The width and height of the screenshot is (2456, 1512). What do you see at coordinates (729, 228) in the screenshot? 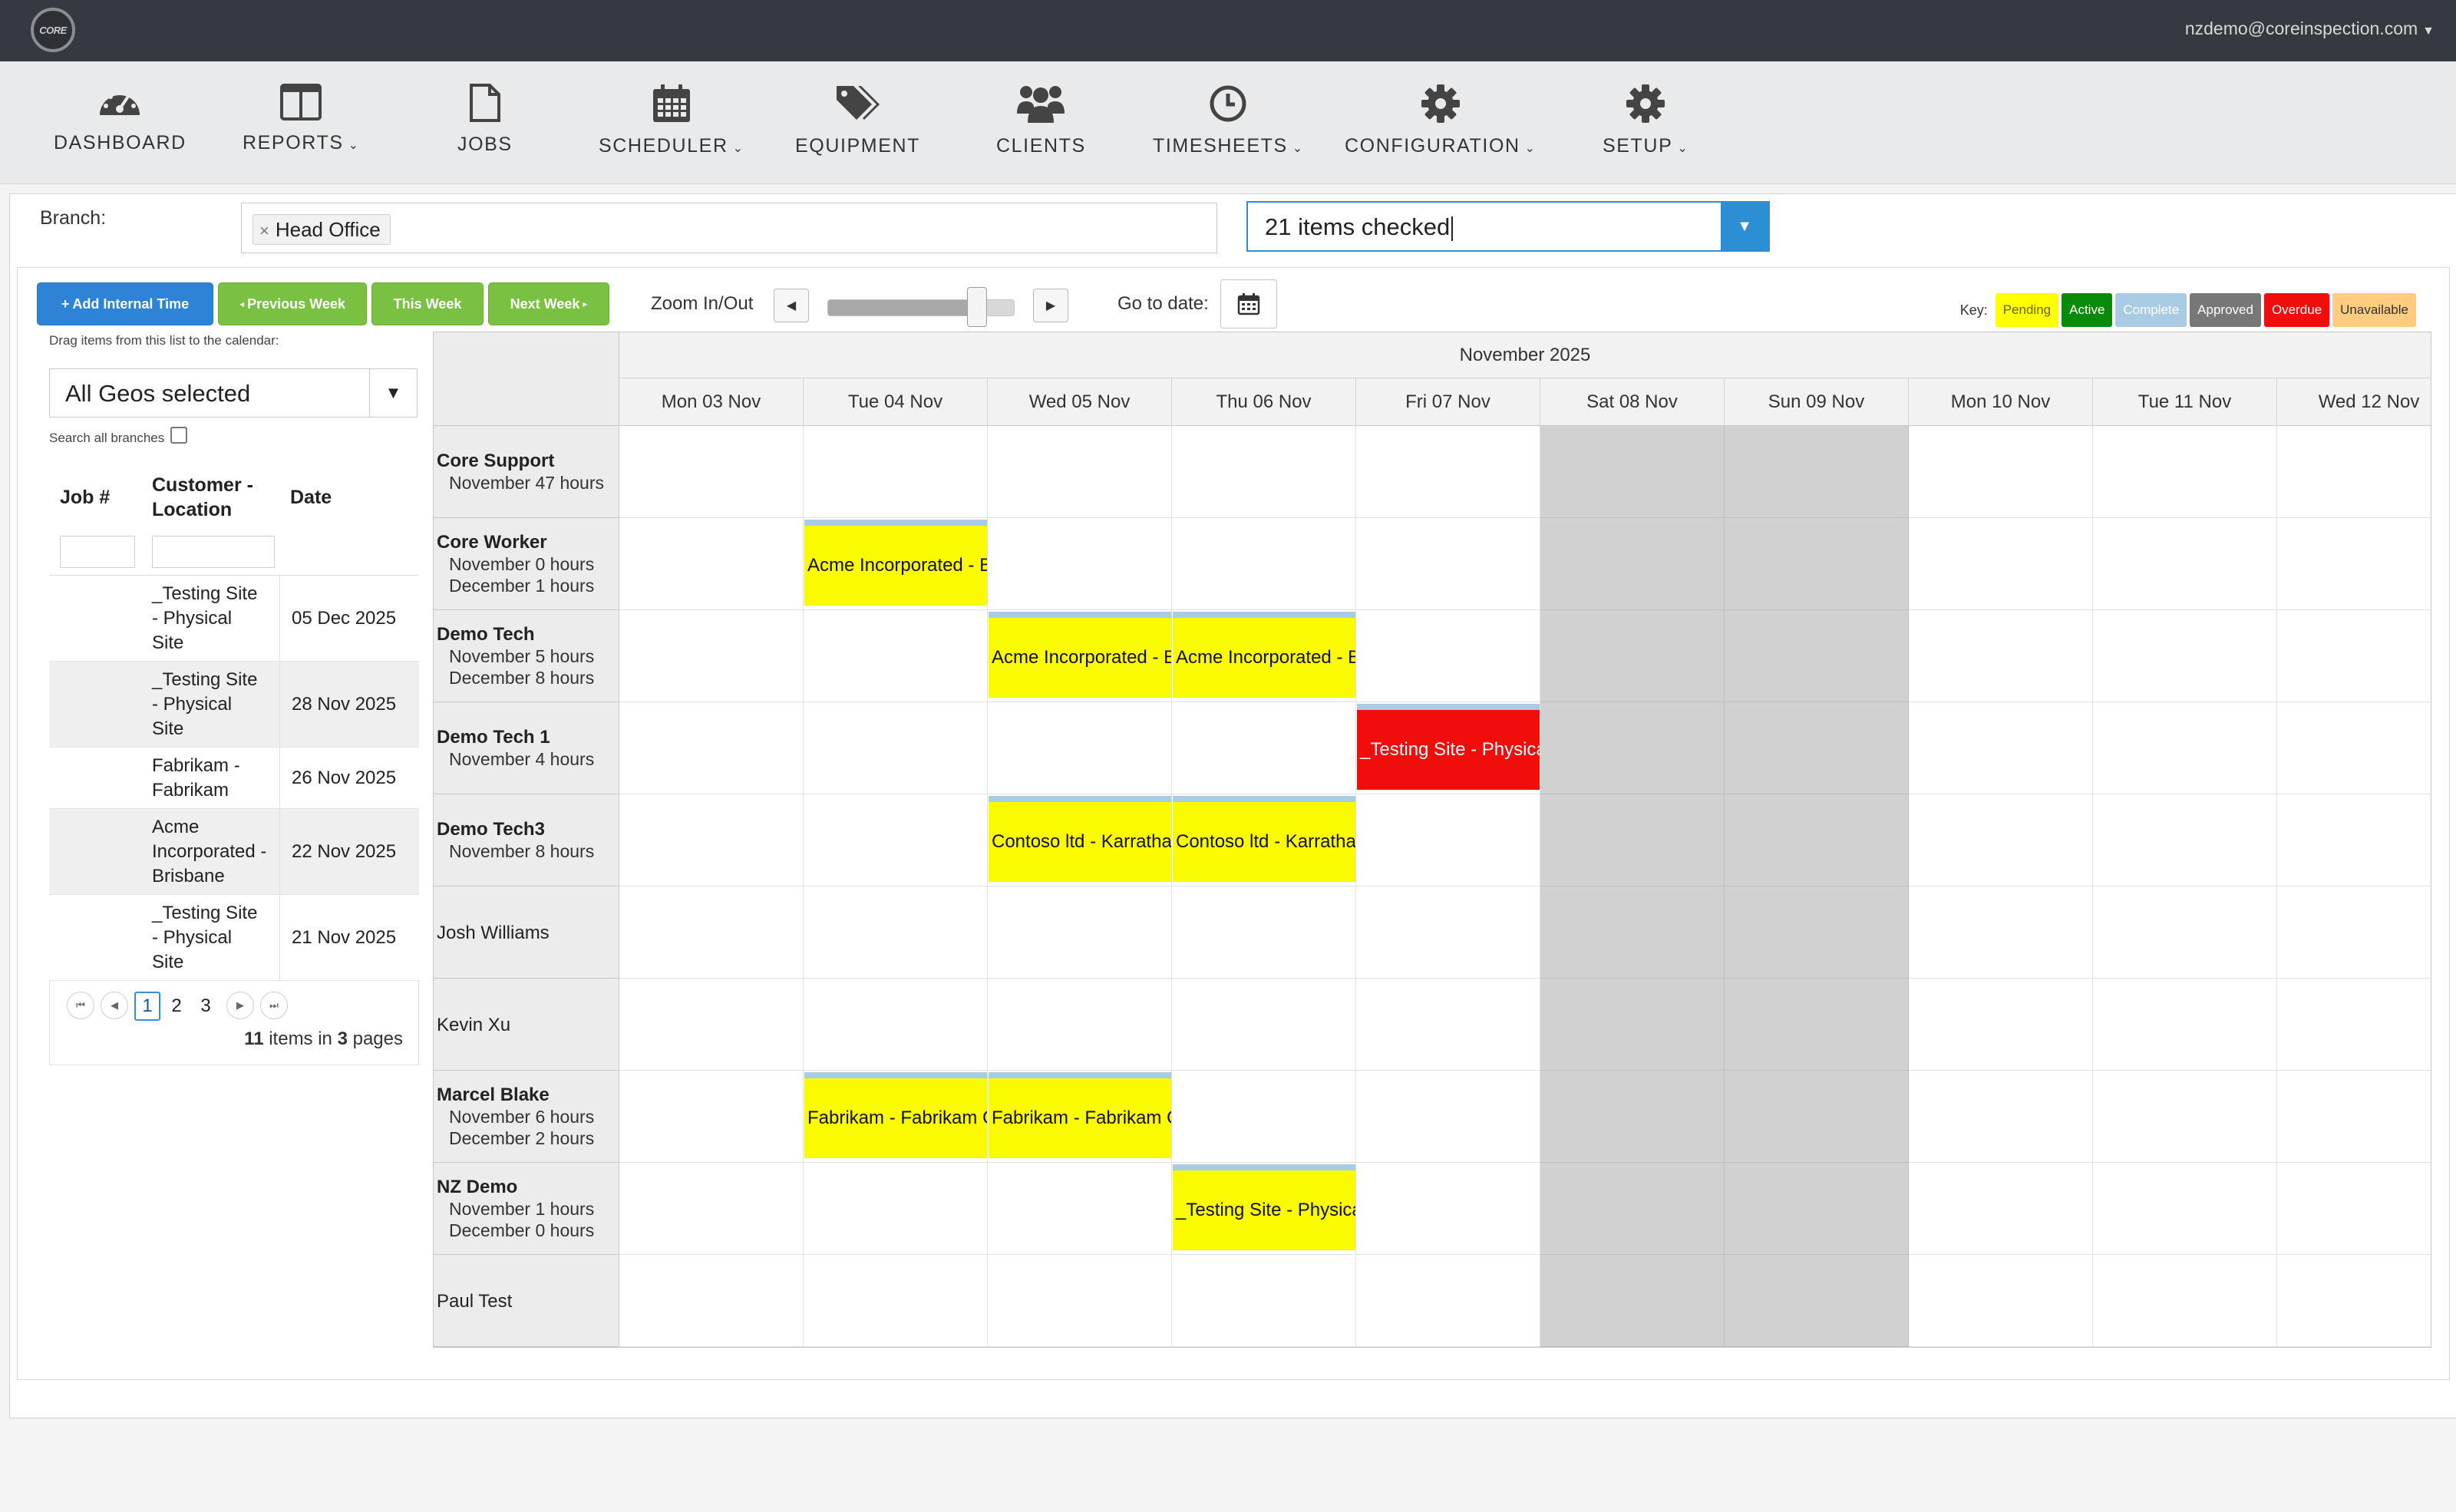
I see `branch-multiselect: × Head Office` at bounding box center [729, 228].